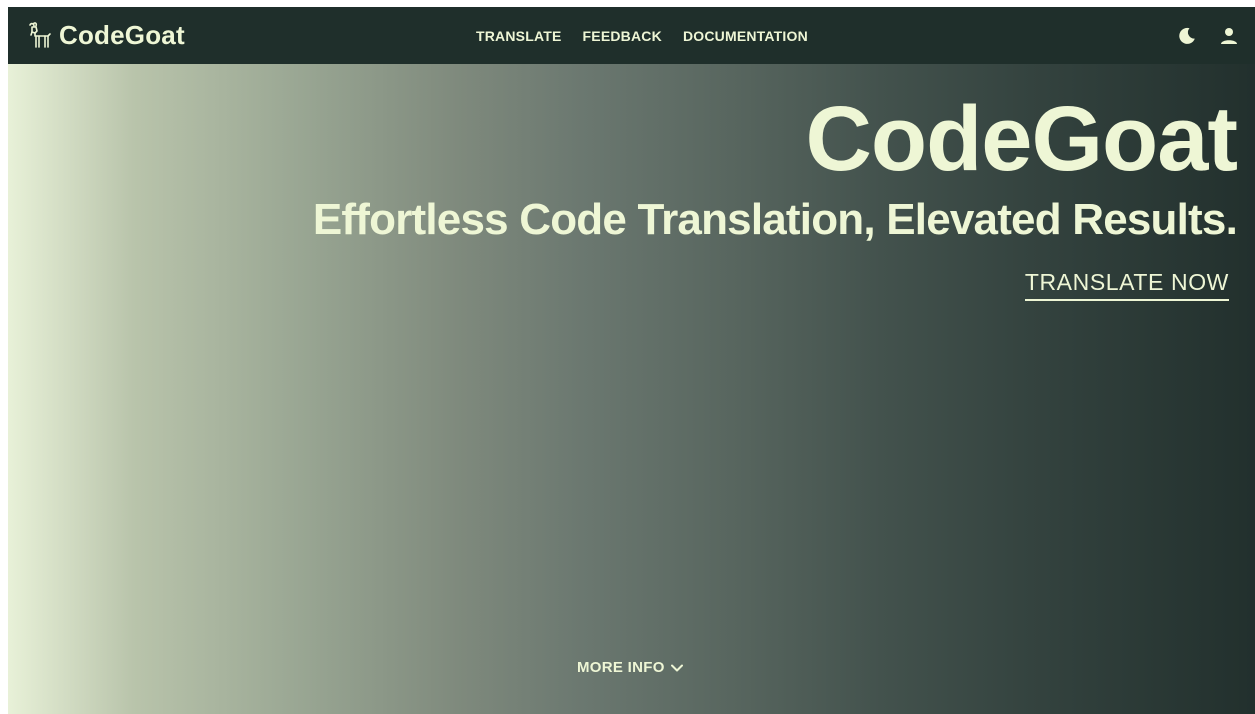 The image size is (1255, 714). Describe the element at coordinates (1208, 35) in the screenshot. I see `nav-icon-group` at that location.